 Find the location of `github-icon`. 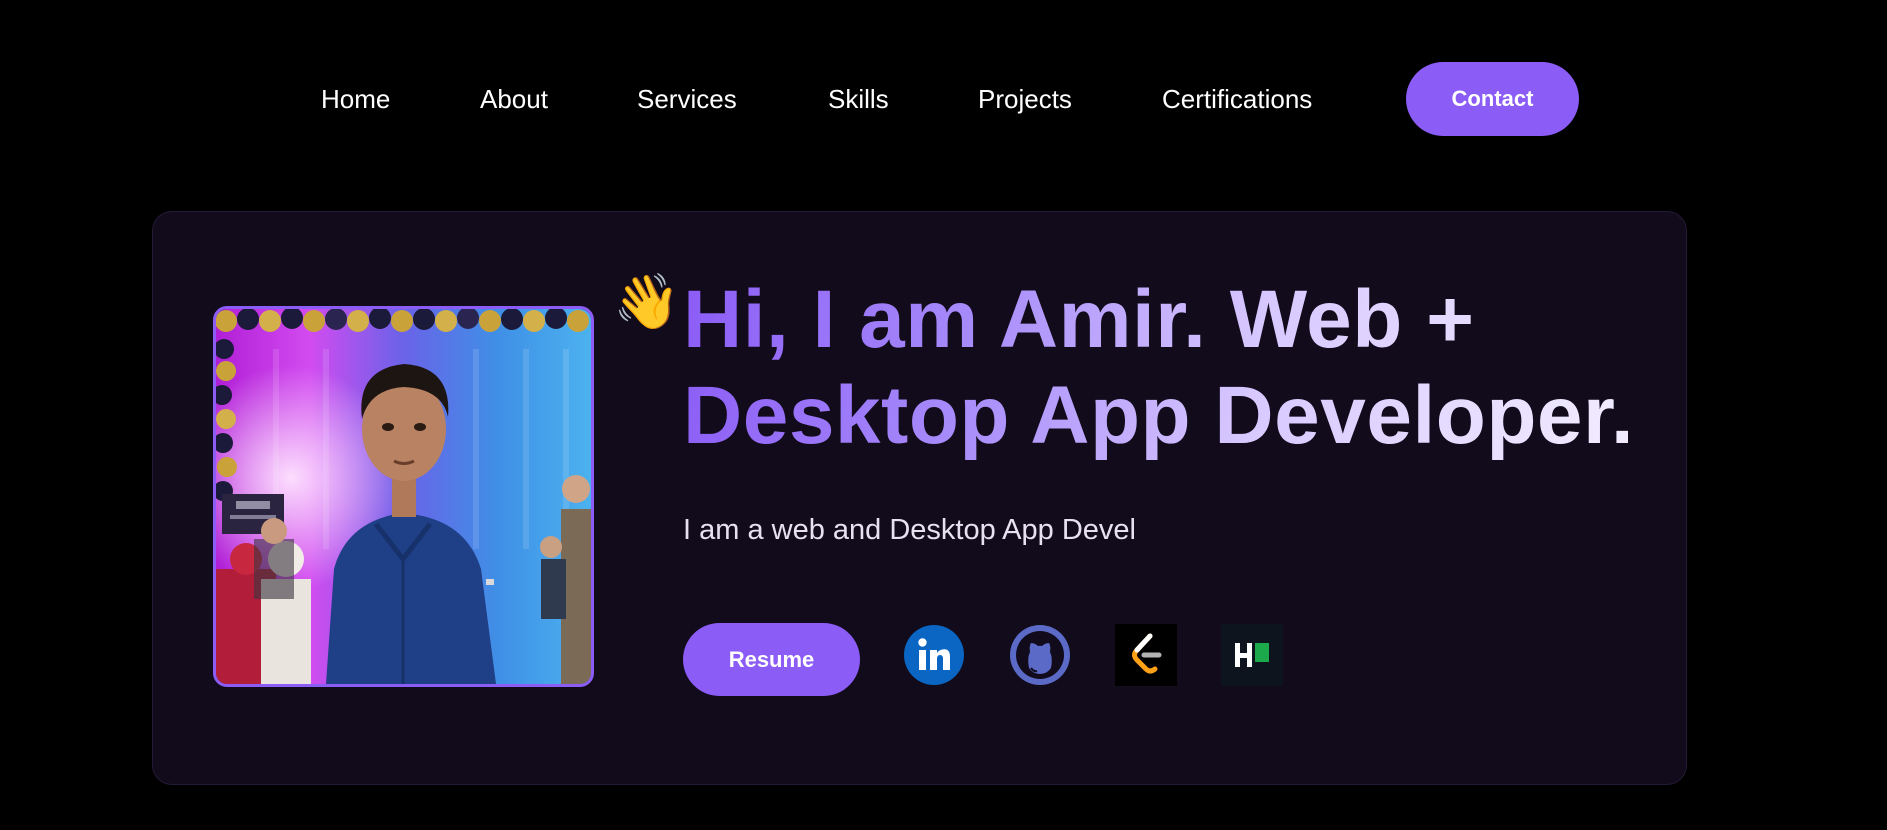

github-icon is located at coordinates (1040, 655).